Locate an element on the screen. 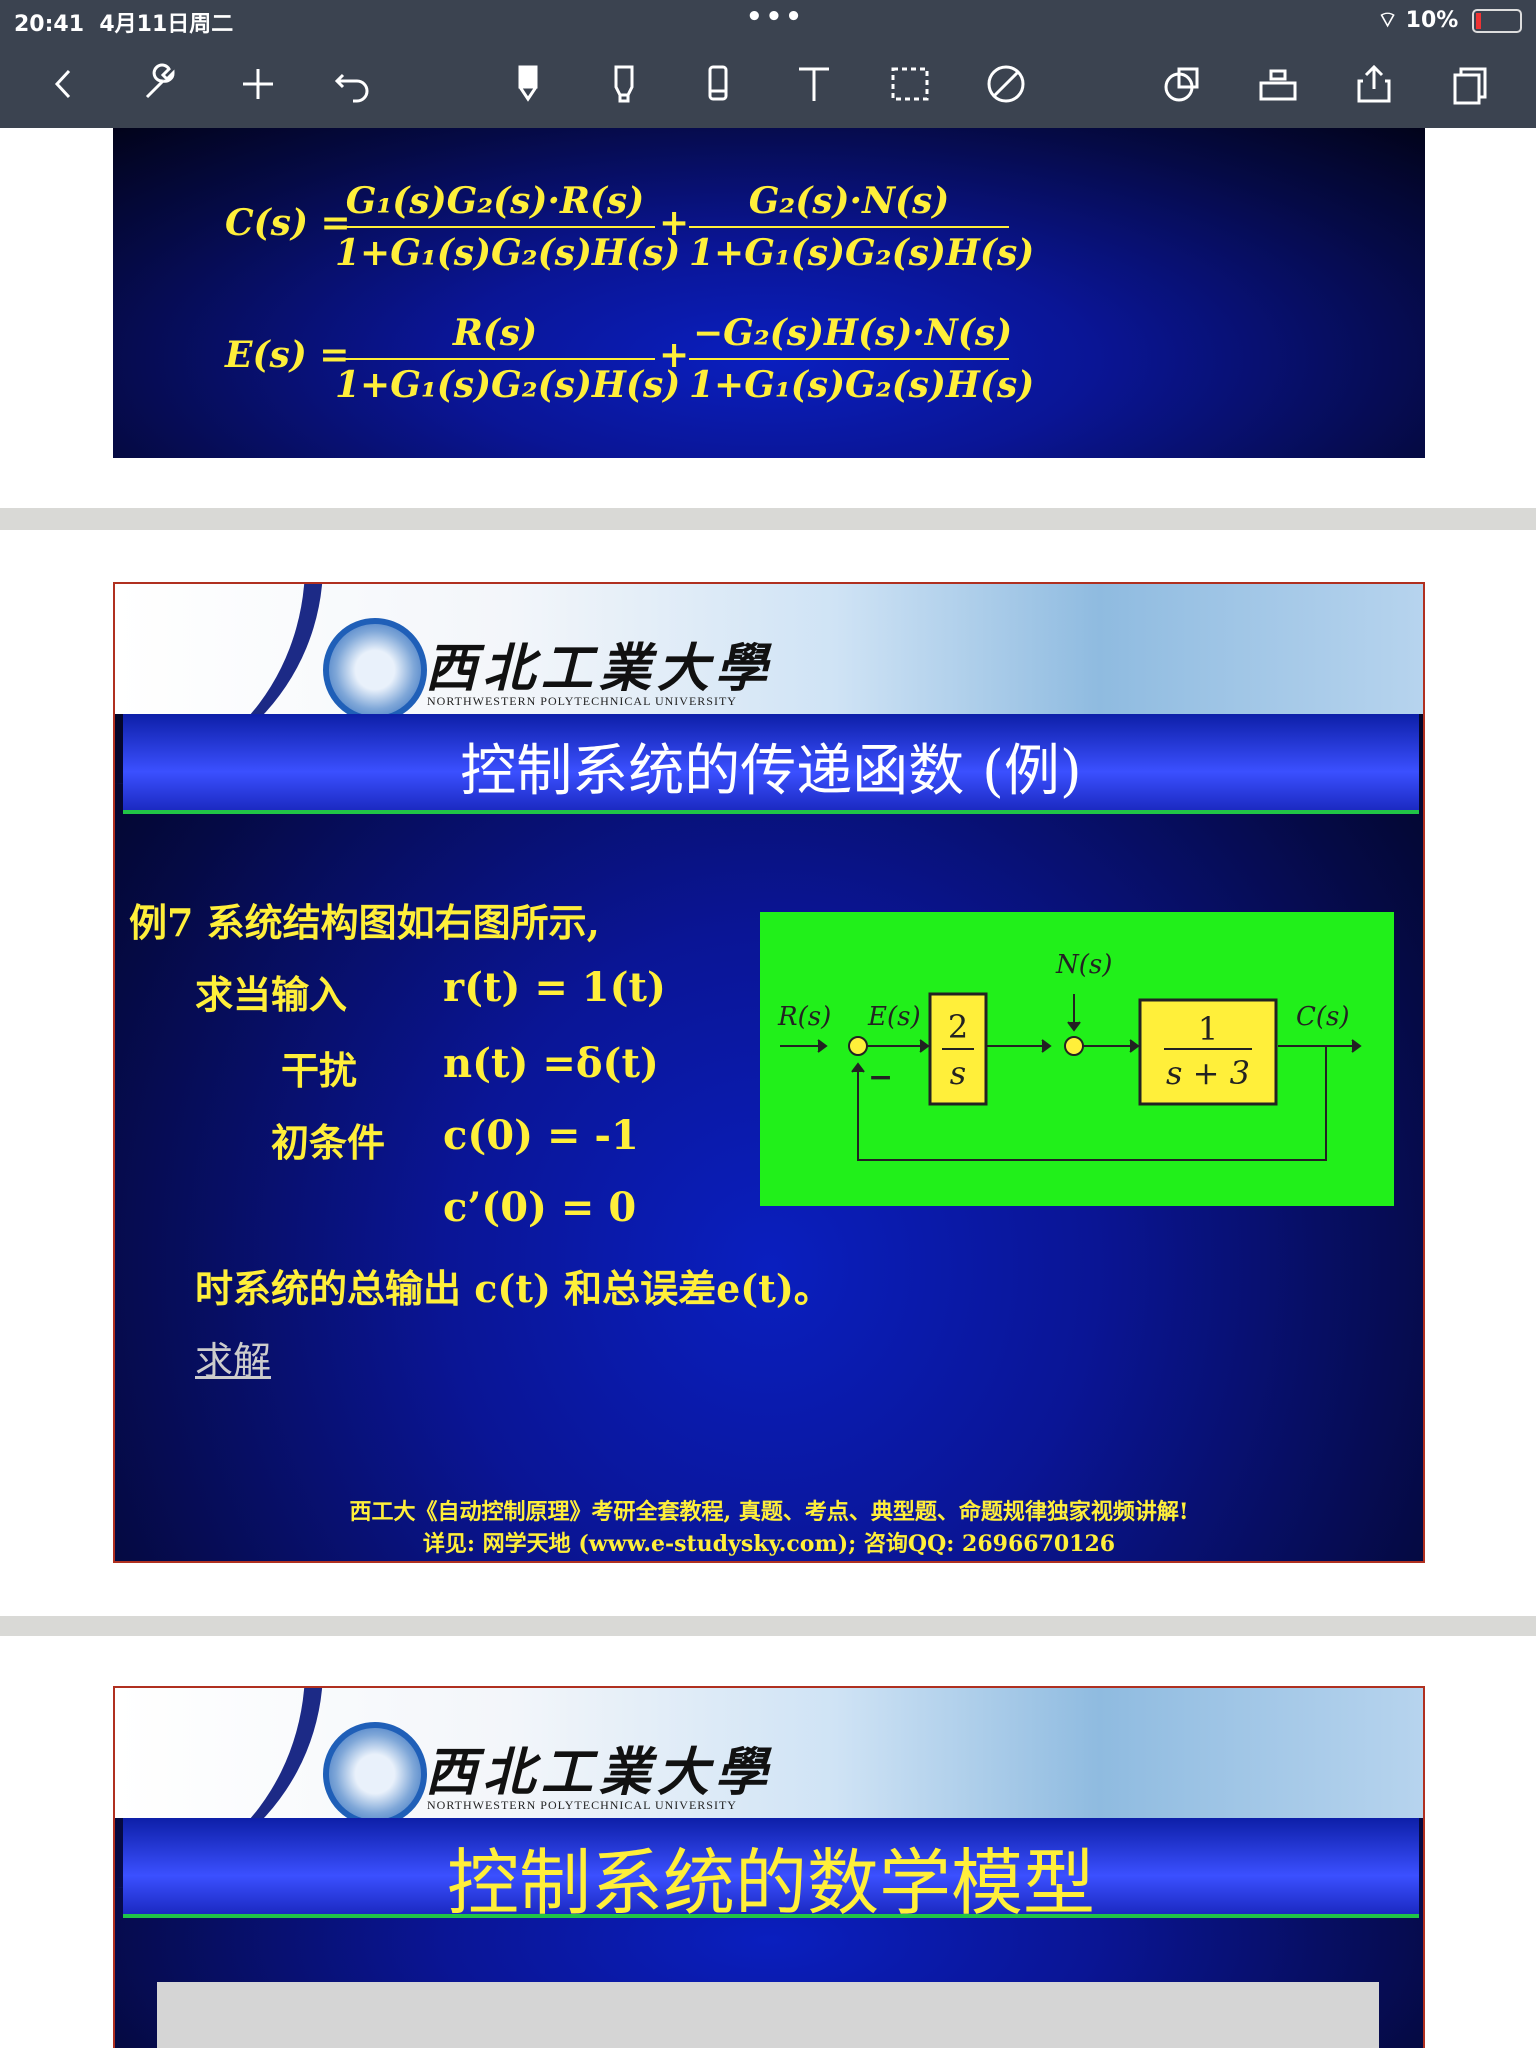 The image size is (1536, 2048). eq2-plus: + is located at coordinates (674, 355).